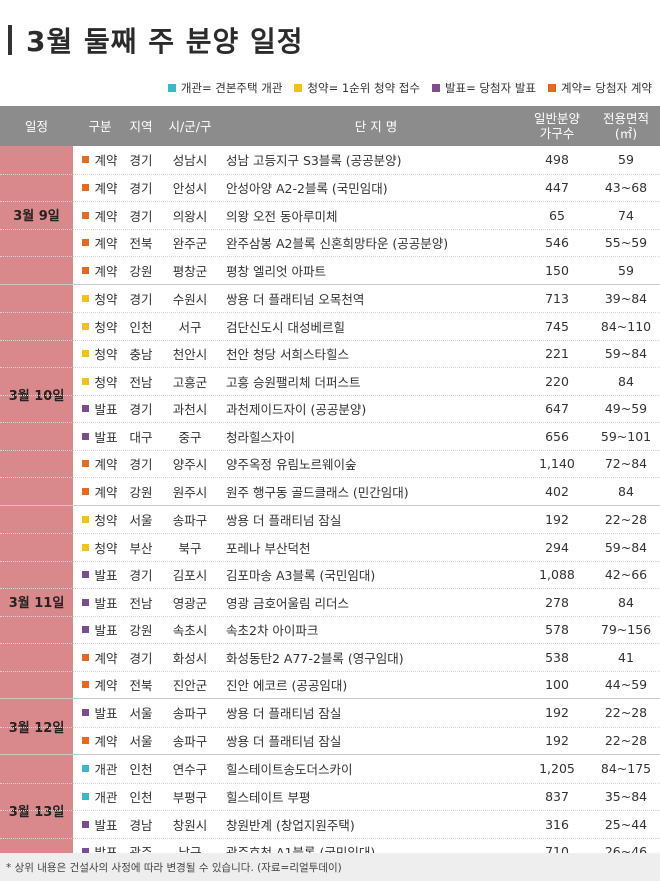  I want to click on row-units: 498, so click(557, 160).